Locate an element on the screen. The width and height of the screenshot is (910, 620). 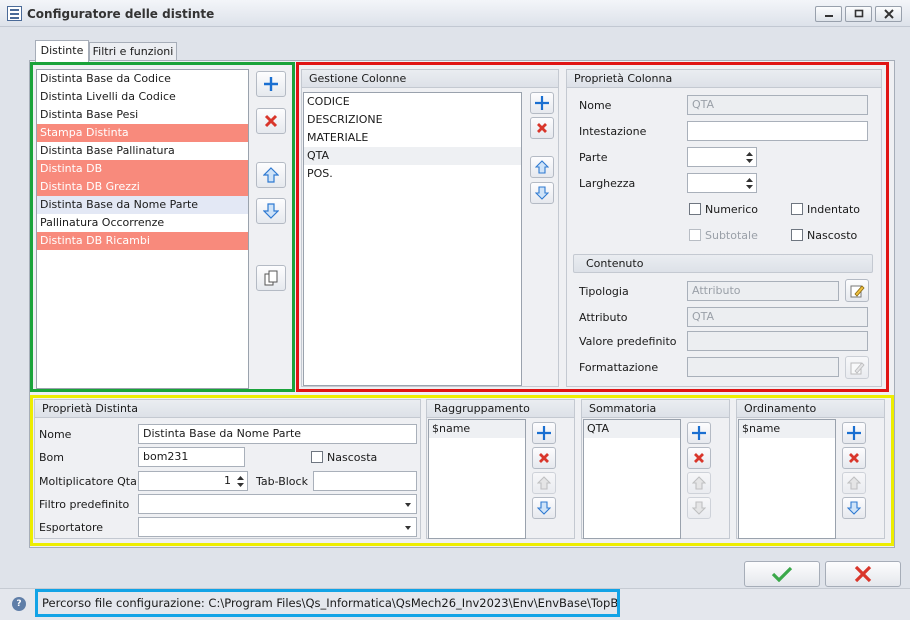
move-down-distinta-button is located at coordinates (271, 211).